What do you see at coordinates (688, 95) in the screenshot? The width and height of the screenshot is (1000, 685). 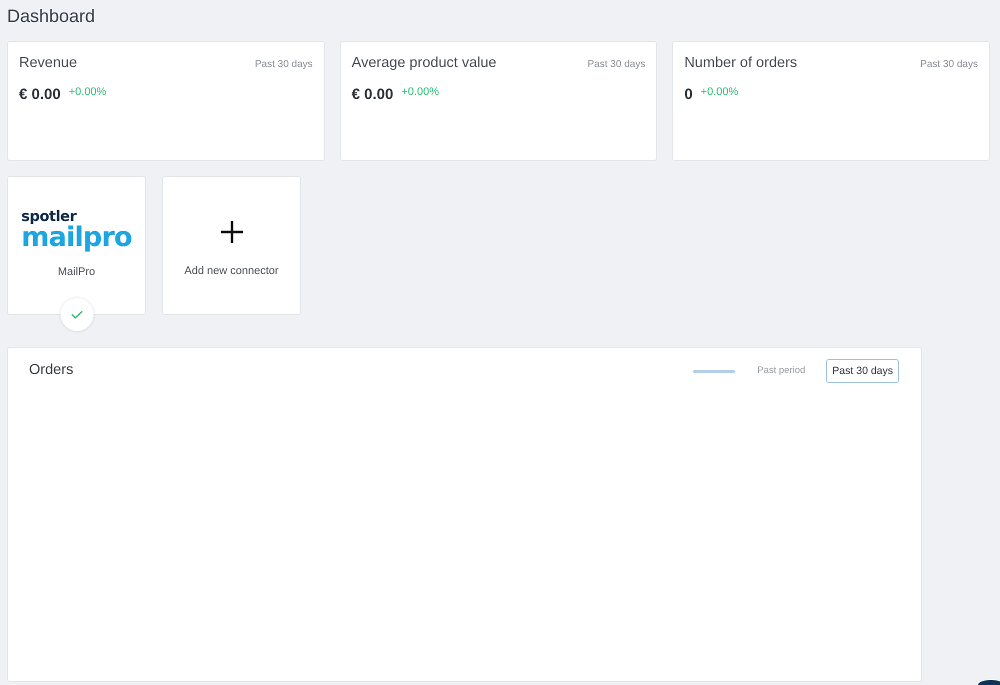 I see `metric-value: 0` at bounding box center [688, 95].